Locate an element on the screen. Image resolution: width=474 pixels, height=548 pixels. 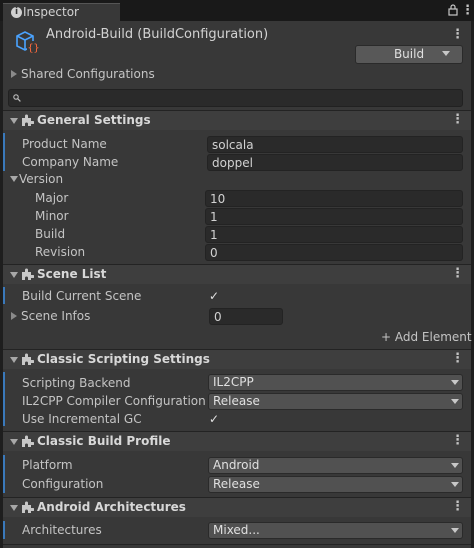
shared-configurations-label: Shared Configurations is located at coordinates (88, 74).